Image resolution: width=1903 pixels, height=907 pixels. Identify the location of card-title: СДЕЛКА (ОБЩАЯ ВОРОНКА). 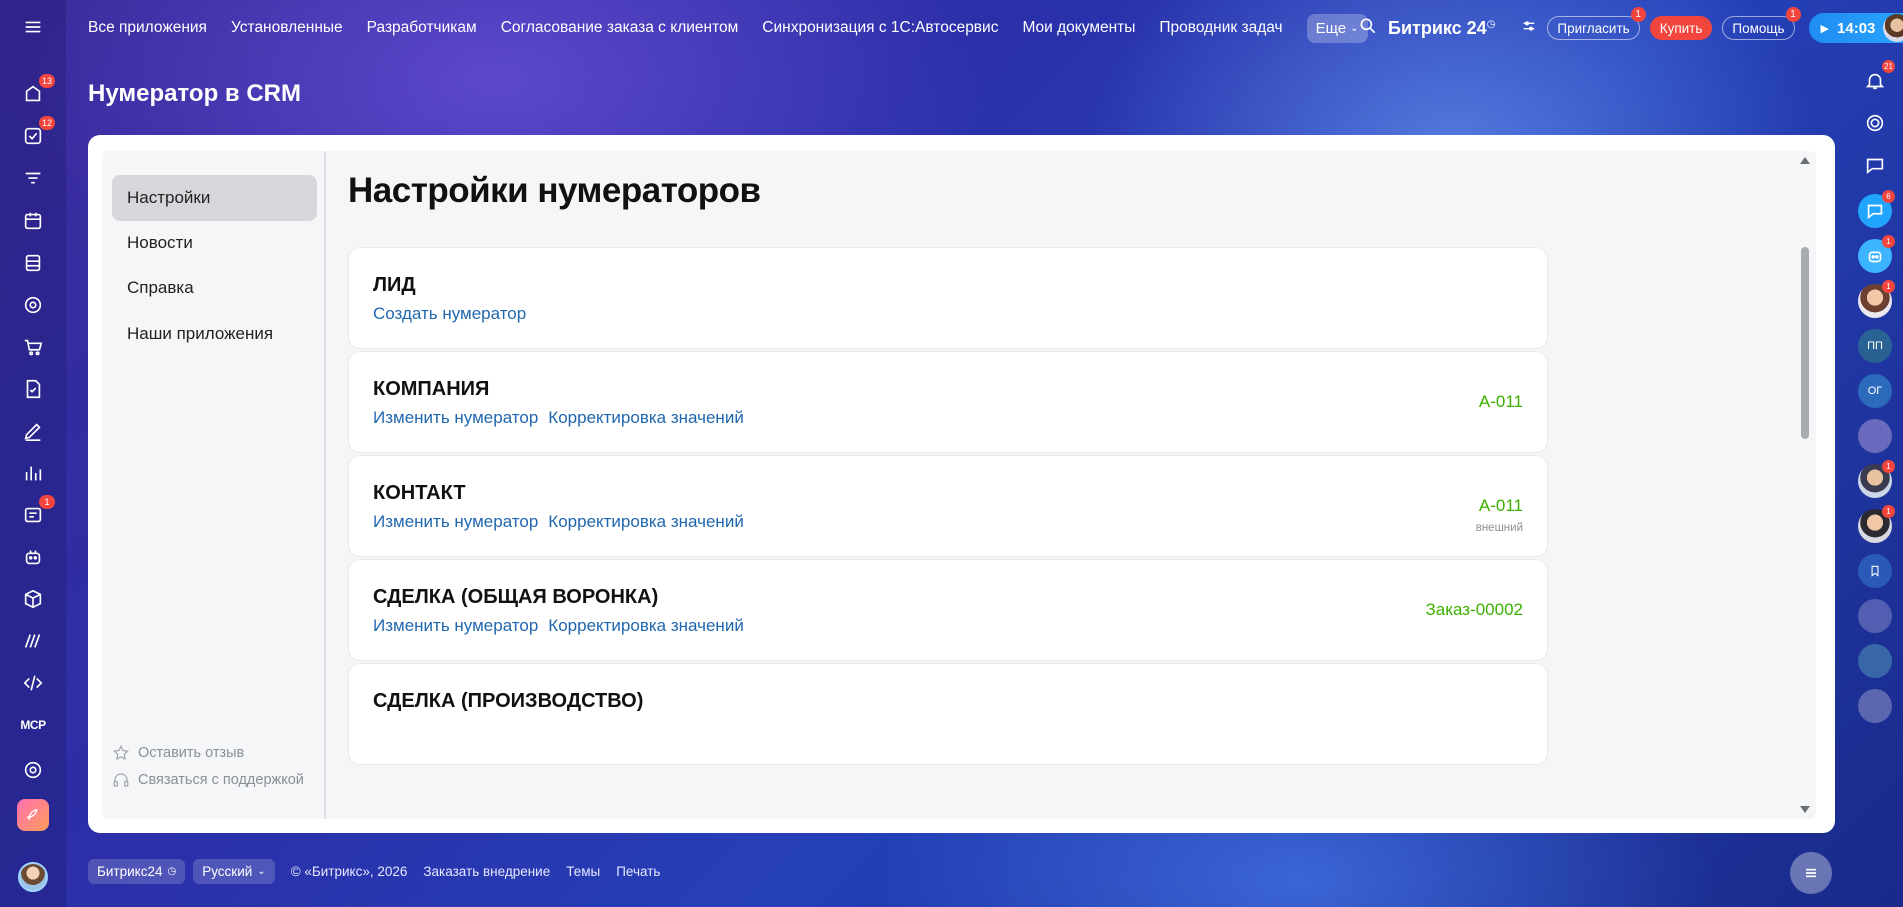
(516, 597).